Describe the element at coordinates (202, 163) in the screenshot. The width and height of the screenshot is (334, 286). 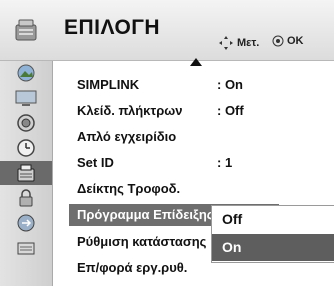
I see `menu-item-set-id: Set ID : 1` at that location.